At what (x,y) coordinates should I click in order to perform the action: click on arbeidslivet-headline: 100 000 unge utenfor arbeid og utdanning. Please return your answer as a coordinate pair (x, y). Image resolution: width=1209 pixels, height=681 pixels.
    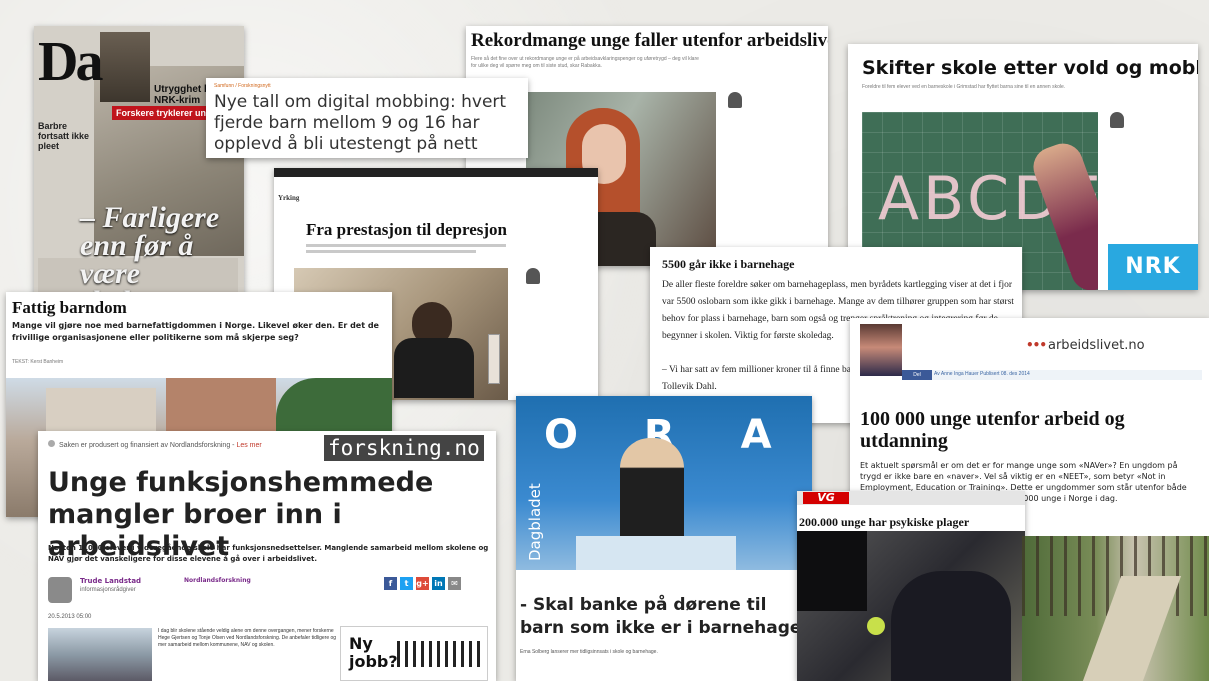
    Looking at the image, I should click on (992, 430).